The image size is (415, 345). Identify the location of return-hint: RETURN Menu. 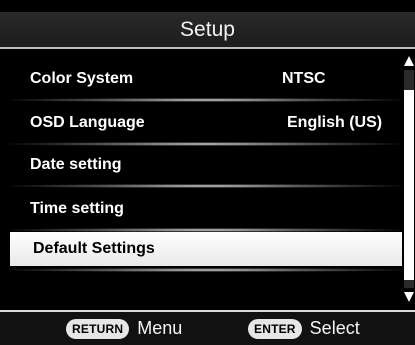
(124, 328).